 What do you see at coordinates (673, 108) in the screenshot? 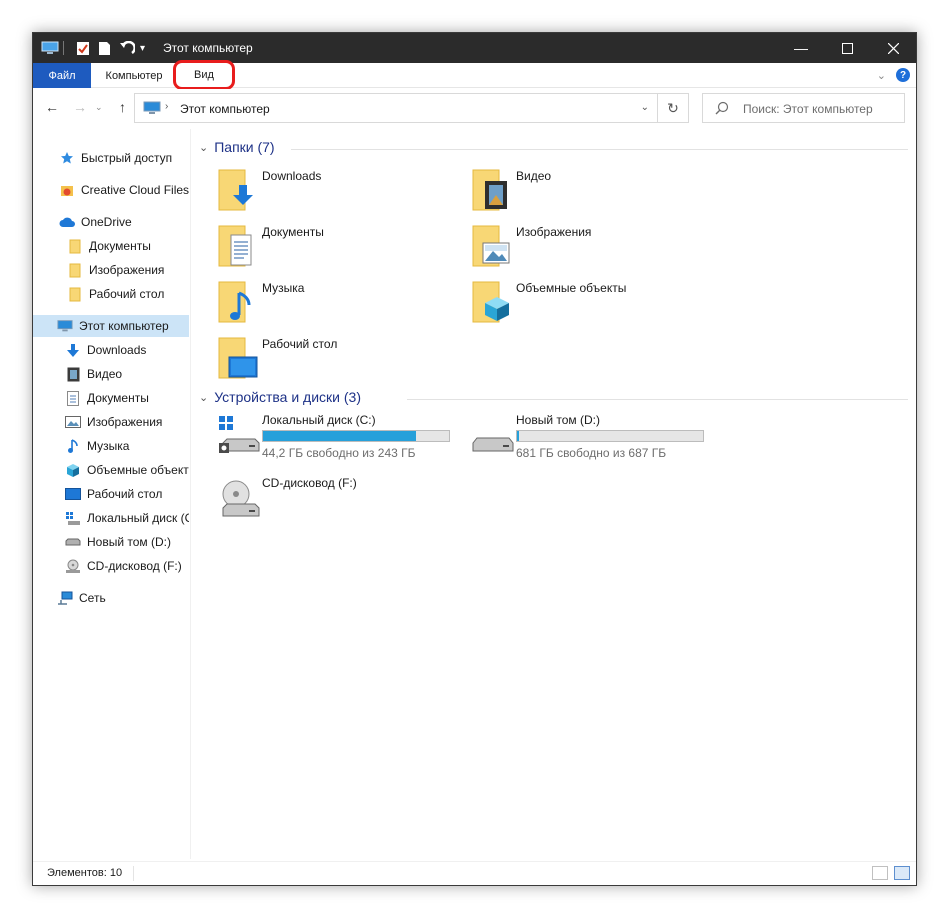
I see `refresh-button: ↻` at bounding box center [673, 108].